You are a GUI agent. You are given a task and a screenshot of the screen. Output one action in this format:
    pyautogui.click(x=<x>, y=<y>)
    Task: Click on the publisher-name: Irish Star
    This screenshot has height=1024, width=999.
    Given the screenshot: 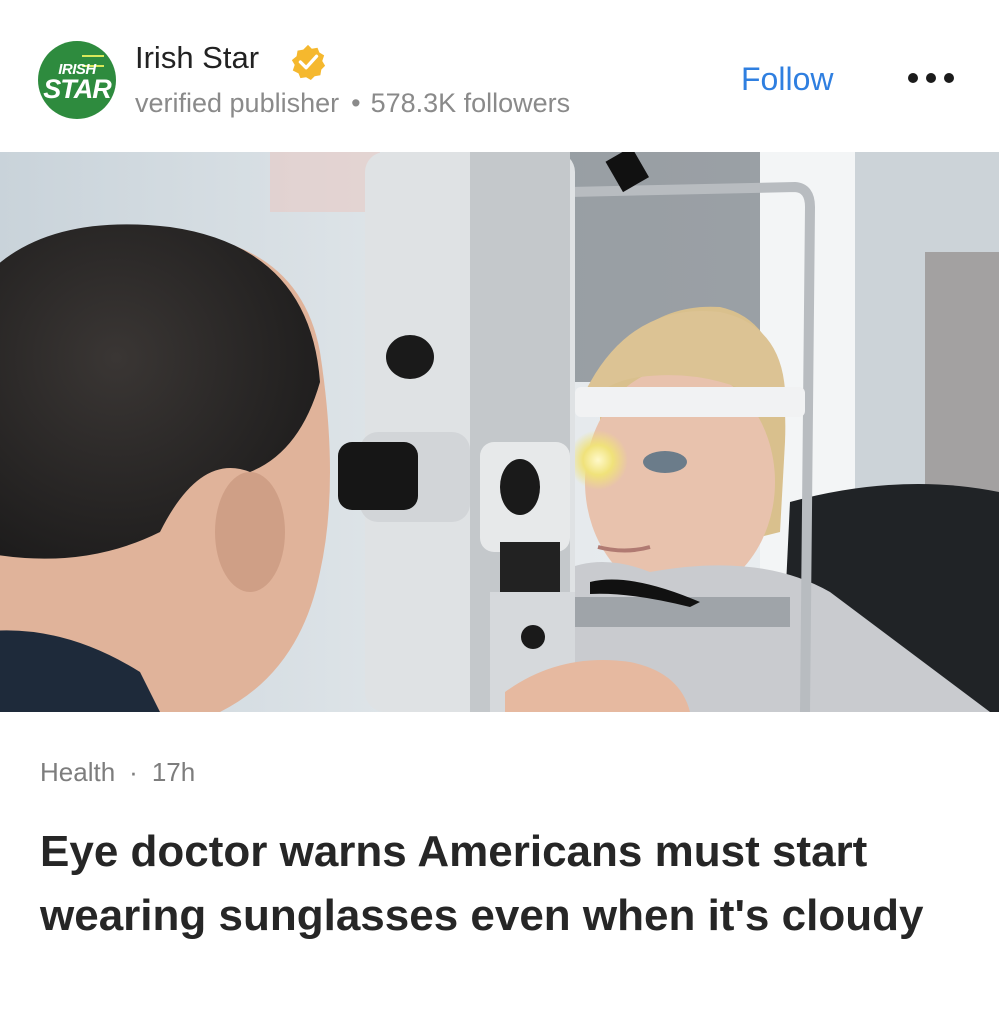 What is the action you would take?
    pyautogui.click(x=197, y=58)
    